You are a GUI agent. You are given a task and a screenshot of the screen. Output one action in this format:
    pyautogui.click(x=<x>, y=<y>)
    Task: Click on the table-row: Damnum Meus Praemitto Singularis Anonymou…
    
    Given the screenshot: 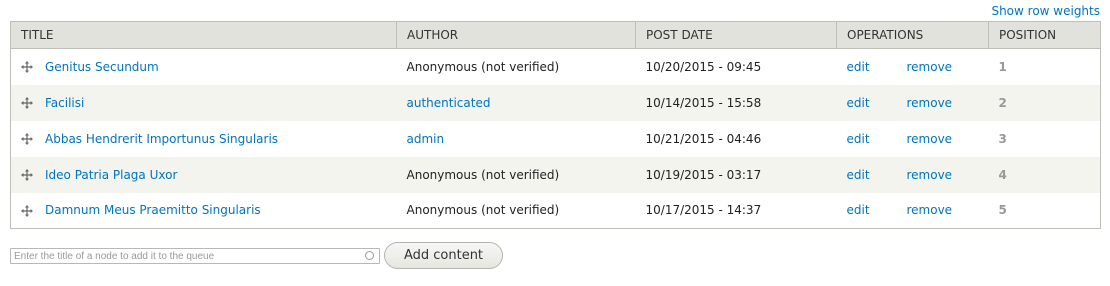 What is the action you would take?
    pyautogui.click(x=555, y=210)
    